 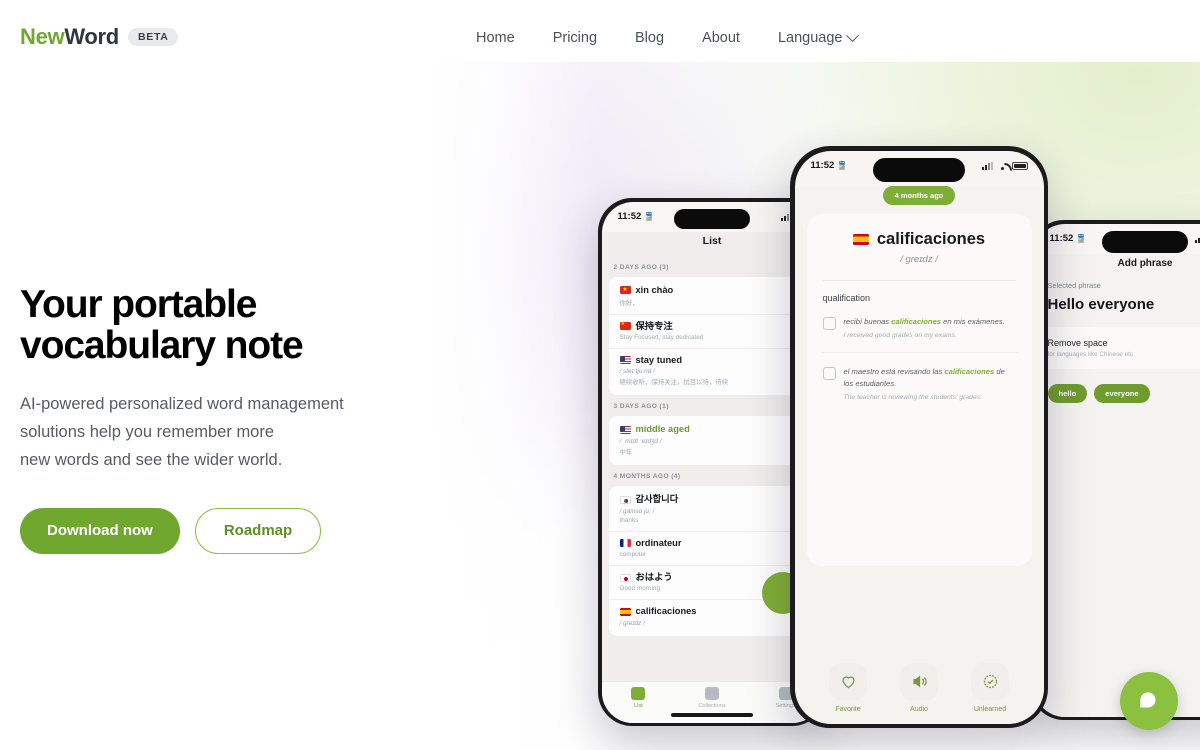 What do you see at coordinates (712, 549) in the screenshot?
I see `list-item: ordinateur computer` at bounding box center [712, 549].